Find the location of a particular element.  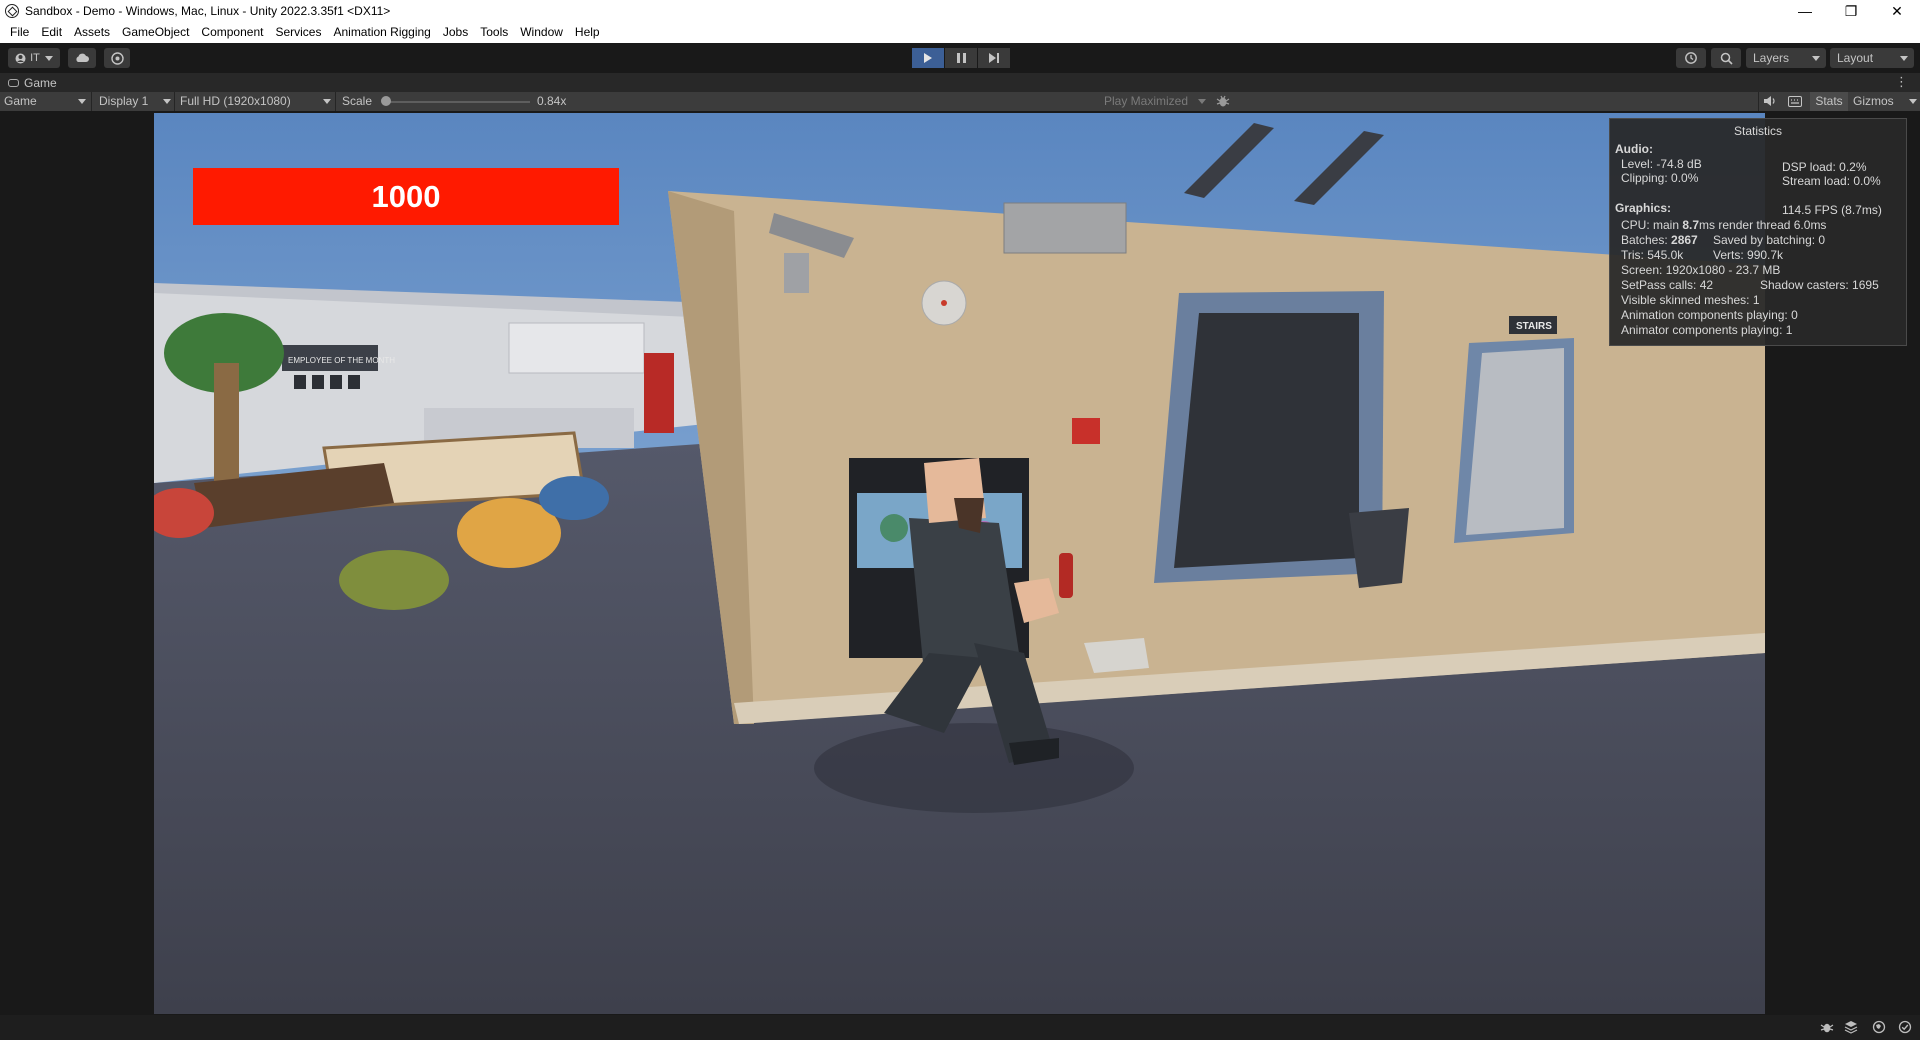

collab-icon is located at coordinates (117, 58).